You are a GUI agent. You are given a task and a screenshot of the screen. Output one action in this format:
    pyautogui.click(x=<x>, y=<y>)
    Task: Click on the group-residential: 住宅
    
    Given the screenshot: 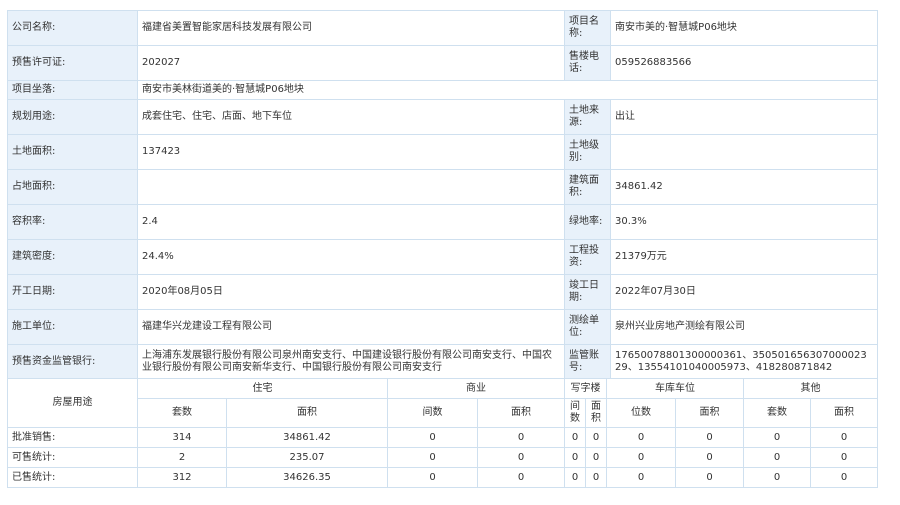 What is the action you would take?
    pyautogui.click(x=262, y=388)
    